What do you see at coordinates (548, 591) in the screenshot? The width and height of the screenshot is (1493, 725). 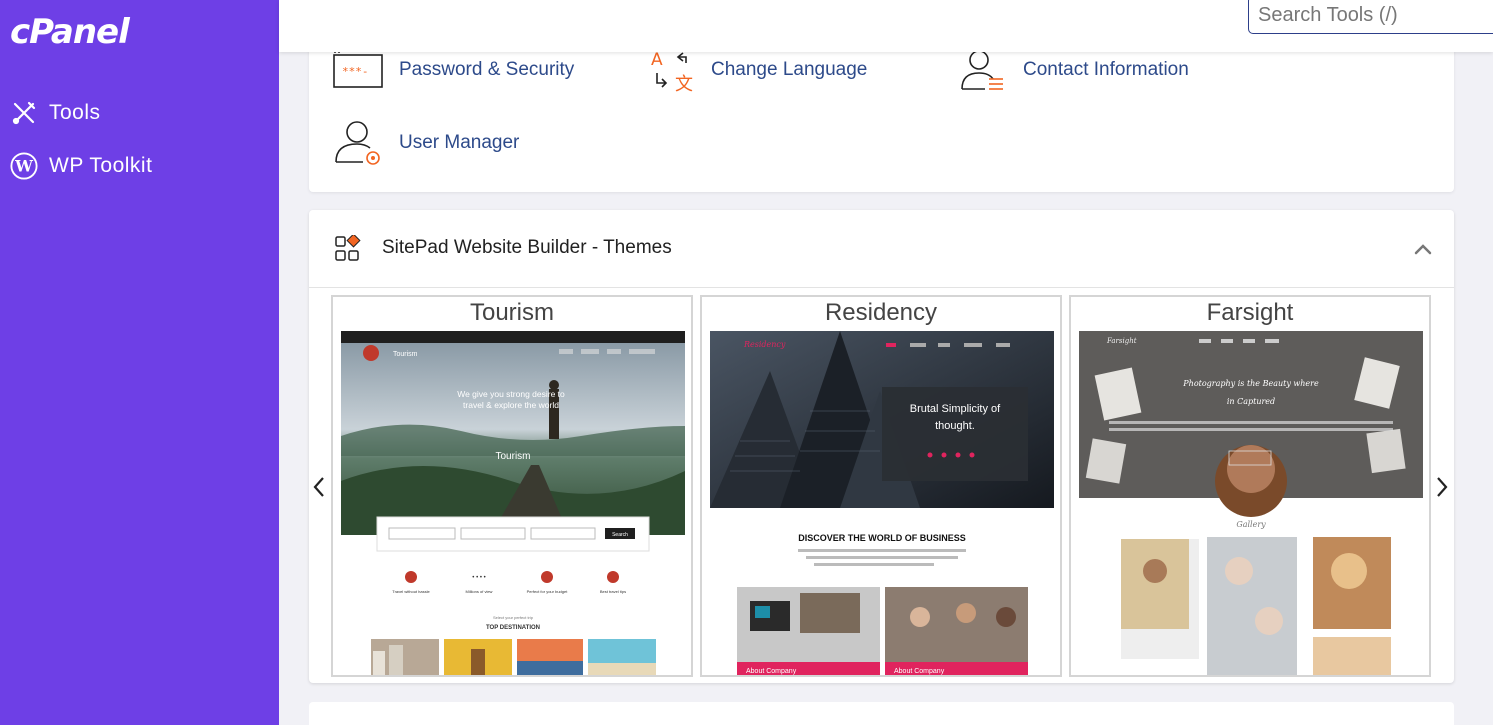 I see `tourism-feature: Perfect for your budget` at bounding box center [548, 591].